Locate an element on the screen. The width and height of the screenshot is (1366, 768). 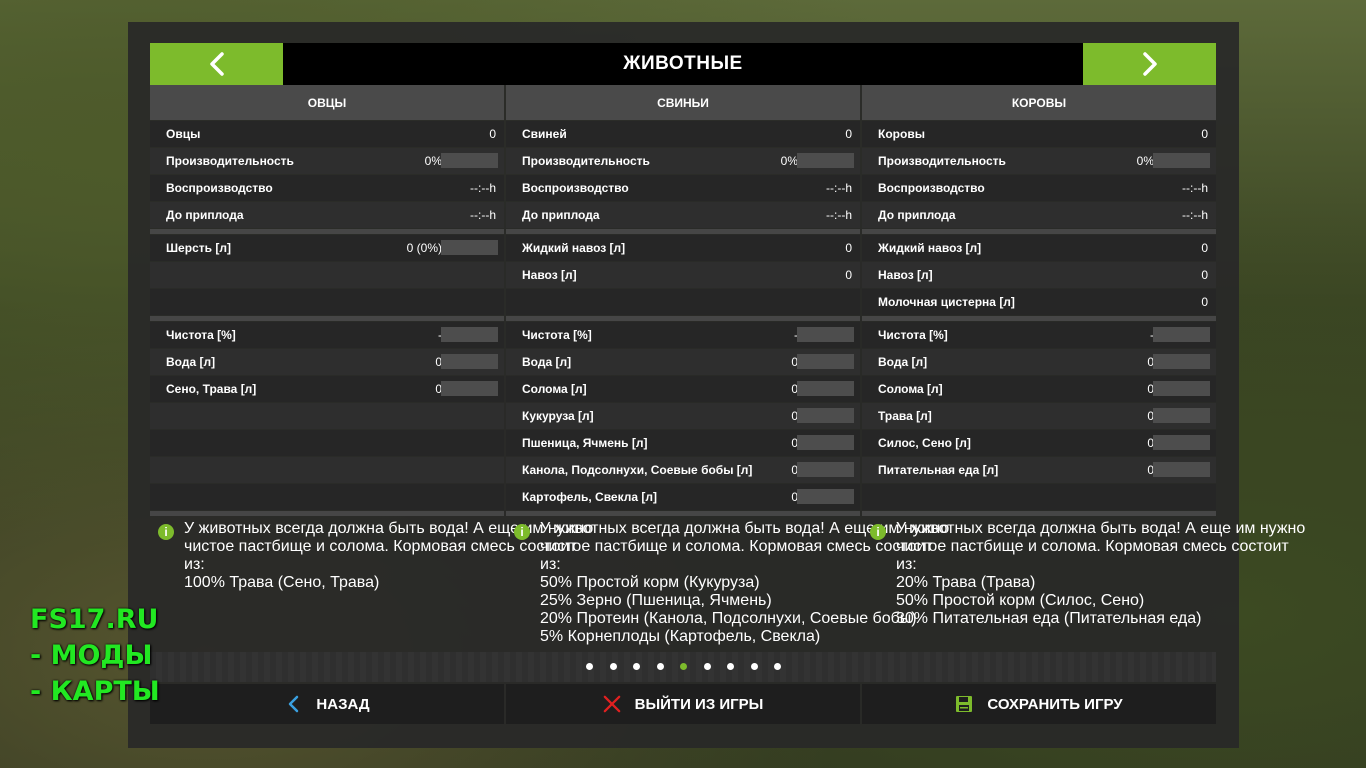
watermark-line: FS17.RU is located at coordinates (94, 619).